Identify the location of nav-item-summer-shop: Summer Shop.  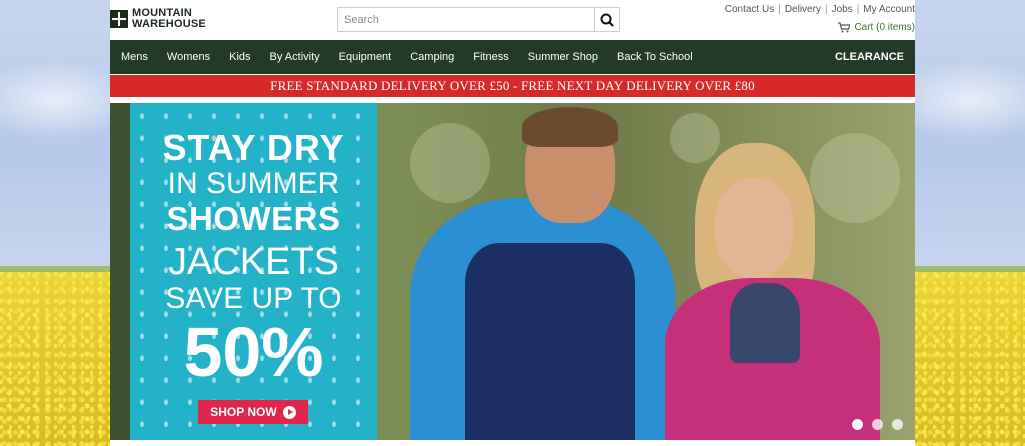
(563, 57).